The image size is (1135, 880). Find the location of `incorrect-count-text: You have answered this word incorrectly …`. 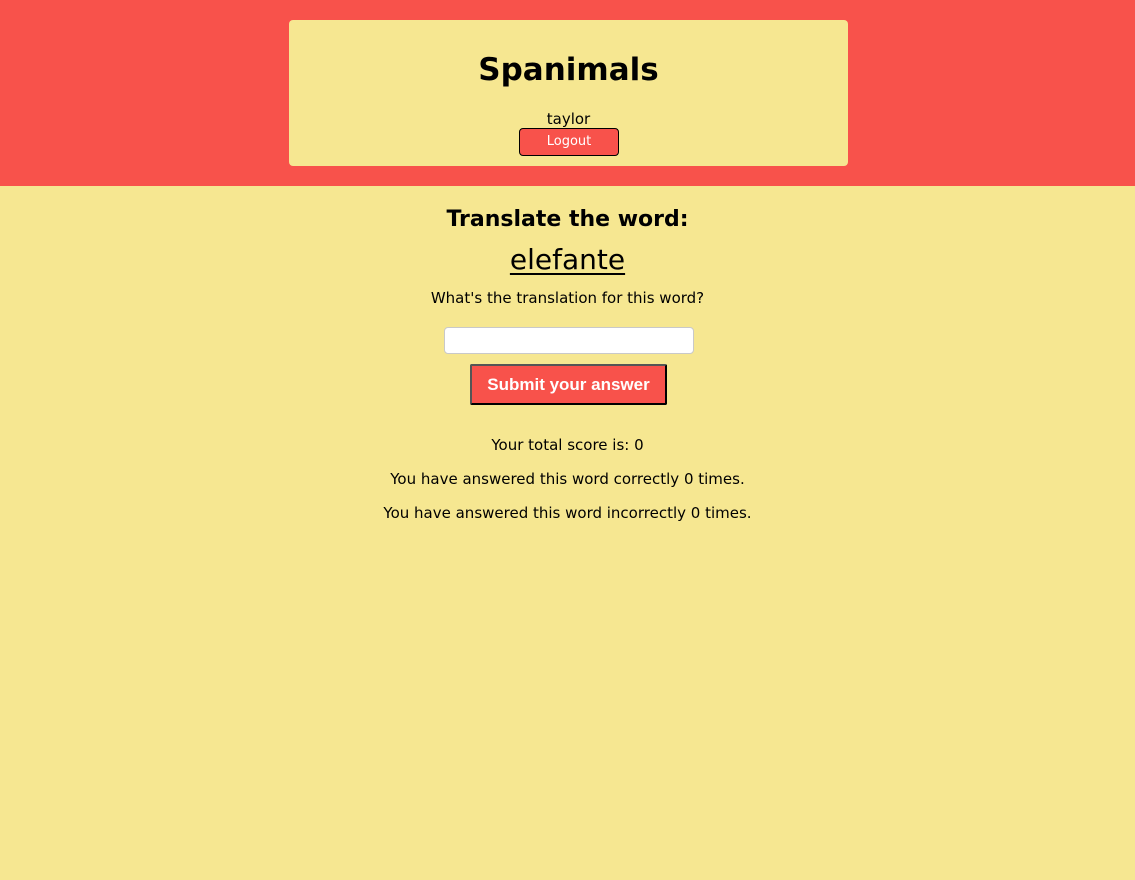

incorrect-count-text: You have answered this word incorrectly … is located at coordinates (567, 513).